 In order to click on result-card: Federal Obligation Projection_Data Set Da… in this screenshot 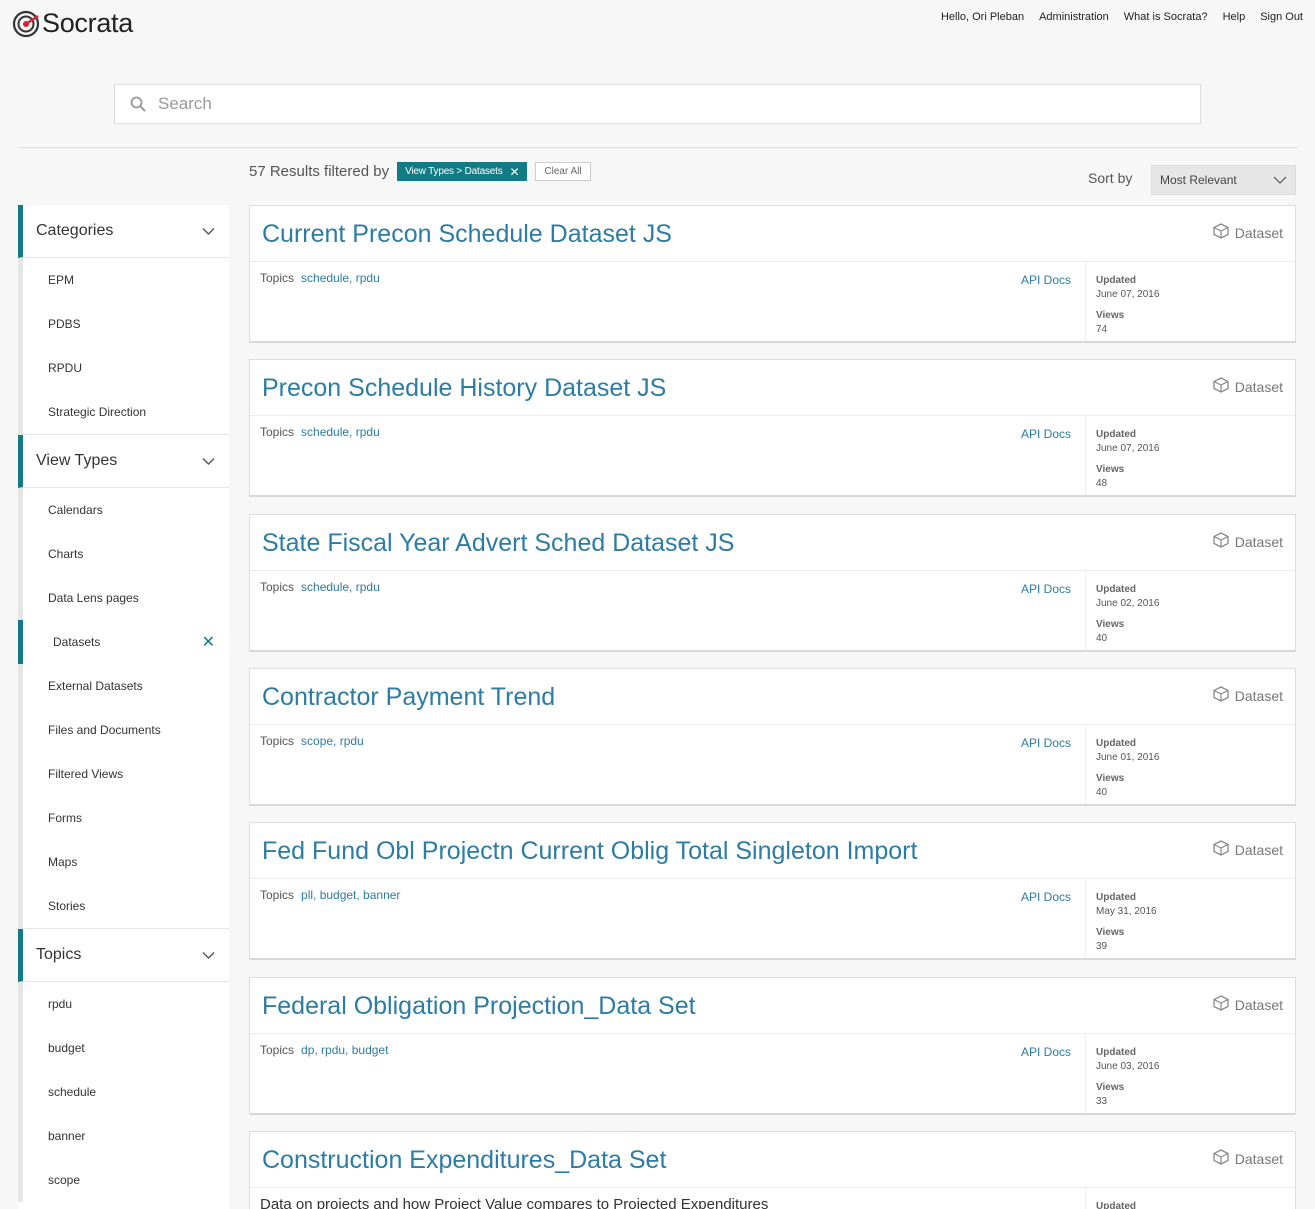, I will do `click(772, 1046)`.